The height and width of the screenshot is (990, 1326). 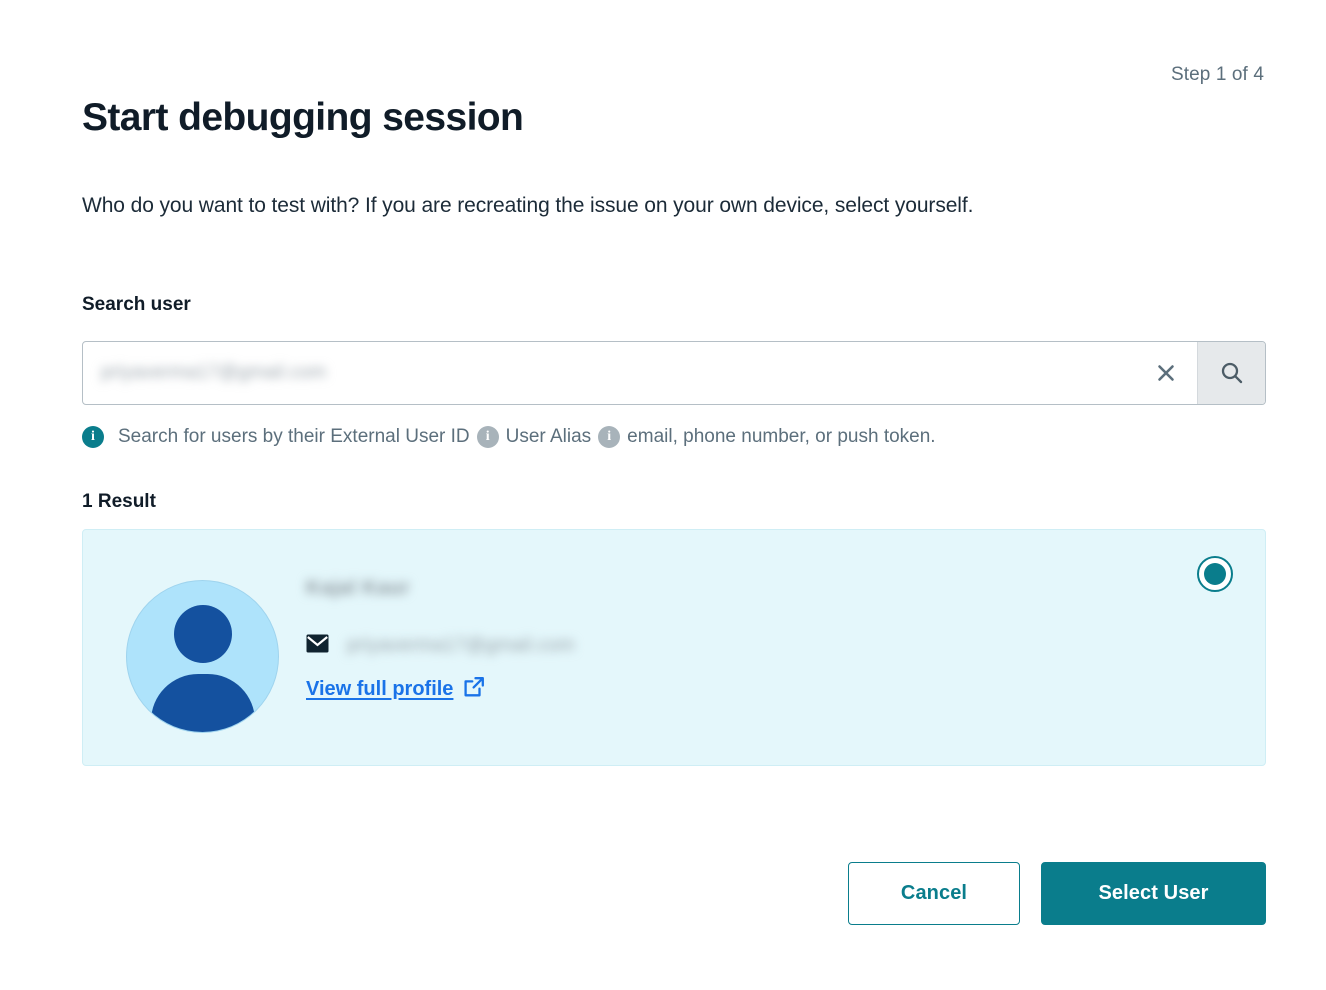 I want to click on user-name: Kajal Kaur, so click(x=358, y=588).